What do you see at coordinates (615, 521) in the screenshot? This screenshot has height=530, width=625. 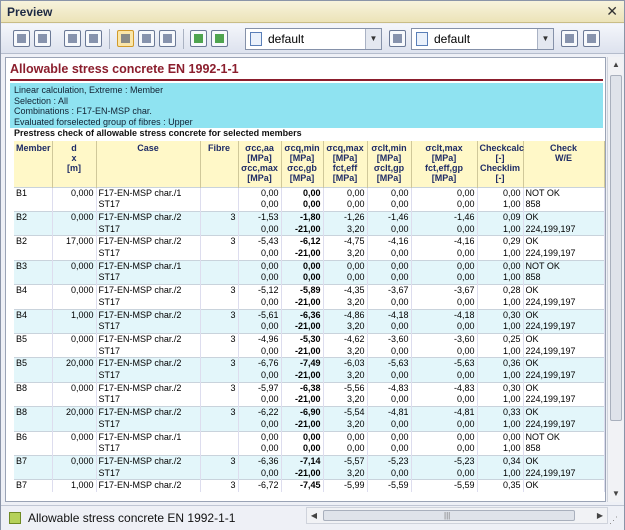 I see `resize-grip-icon: ⋰` at bounding box center [615, 521].